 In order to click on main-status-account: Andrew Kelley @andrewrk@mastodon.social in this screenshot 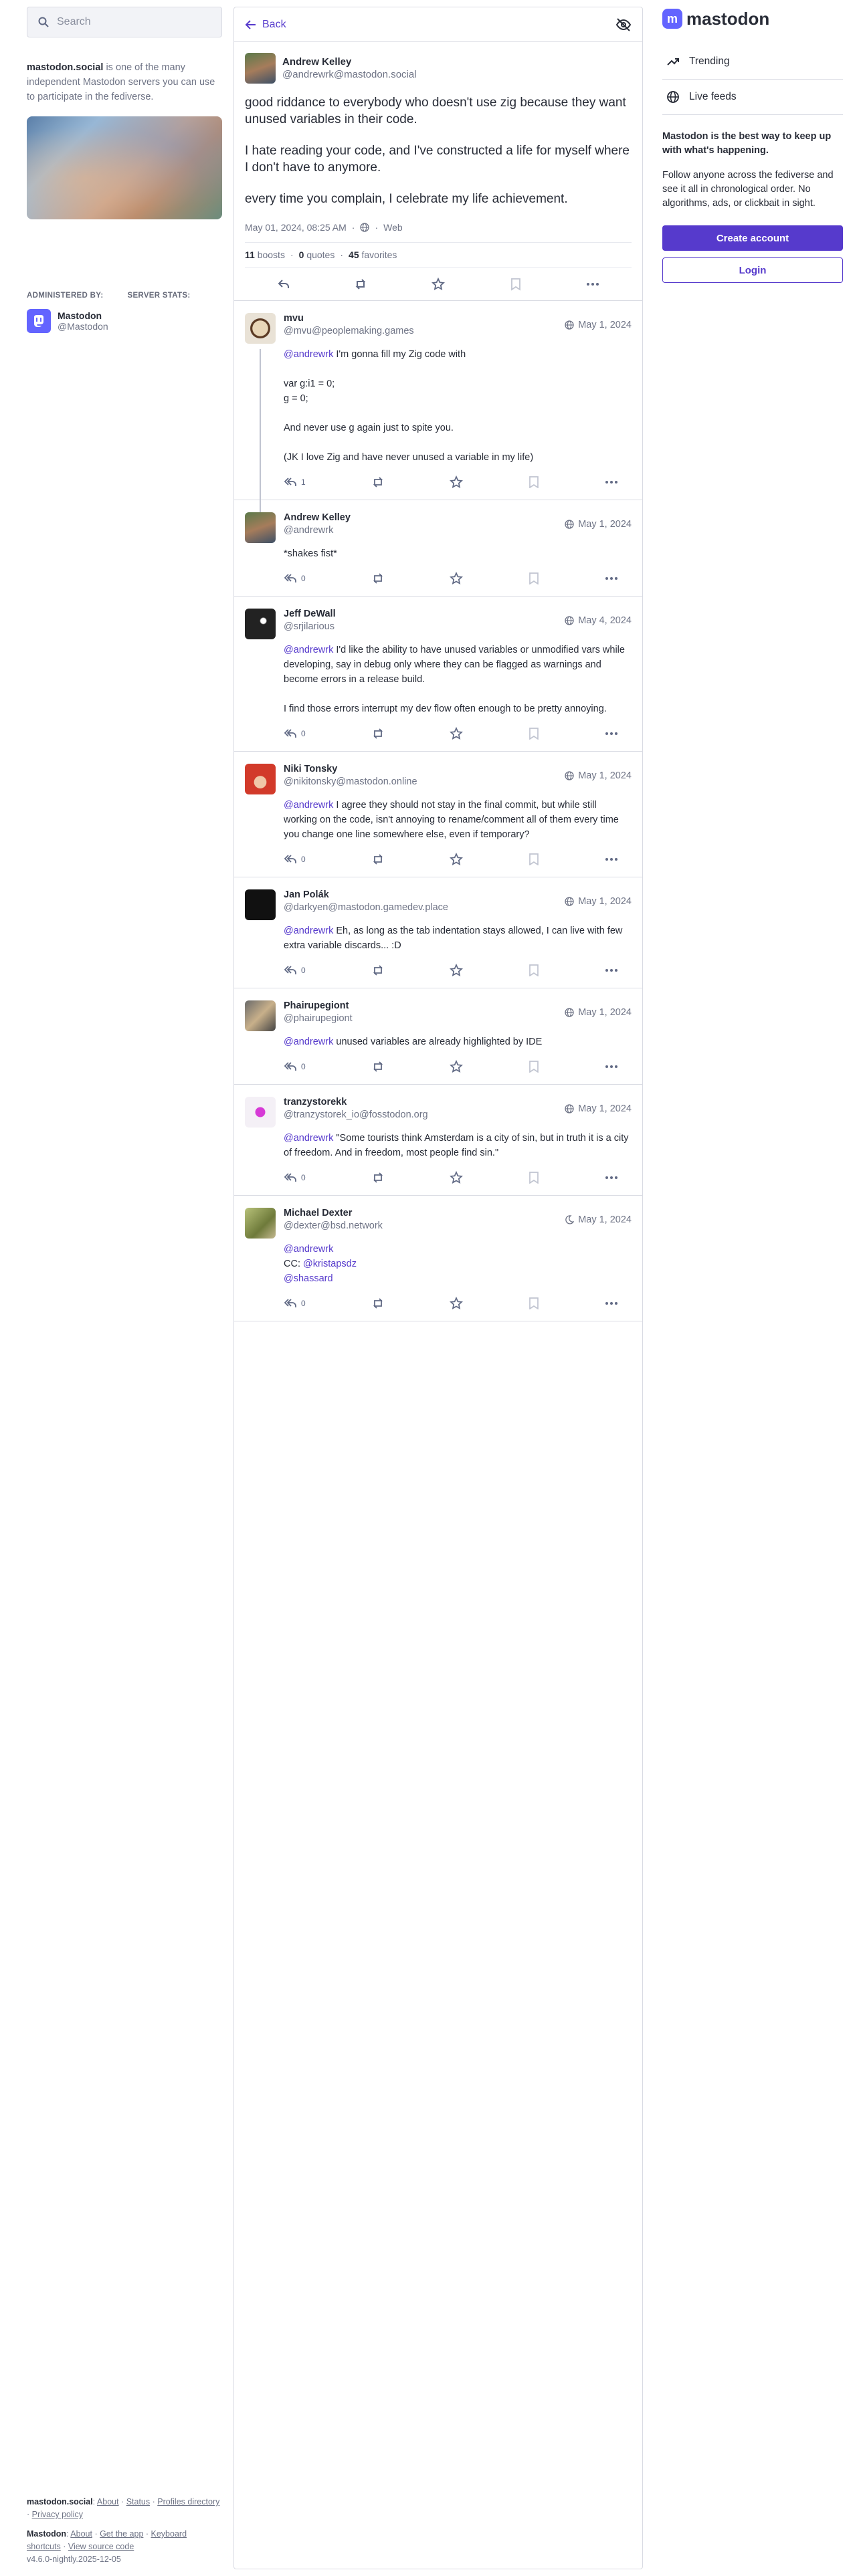, I will do `click(438, 68)`.